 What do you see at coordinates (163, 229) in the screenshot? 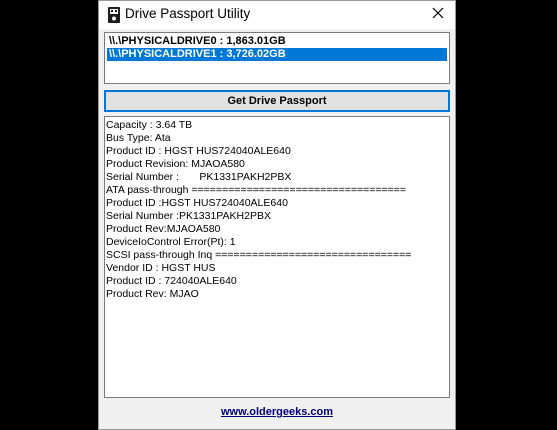
I see `output-line: Product Rev:MJAOA580` at bounding box center [163, 229].